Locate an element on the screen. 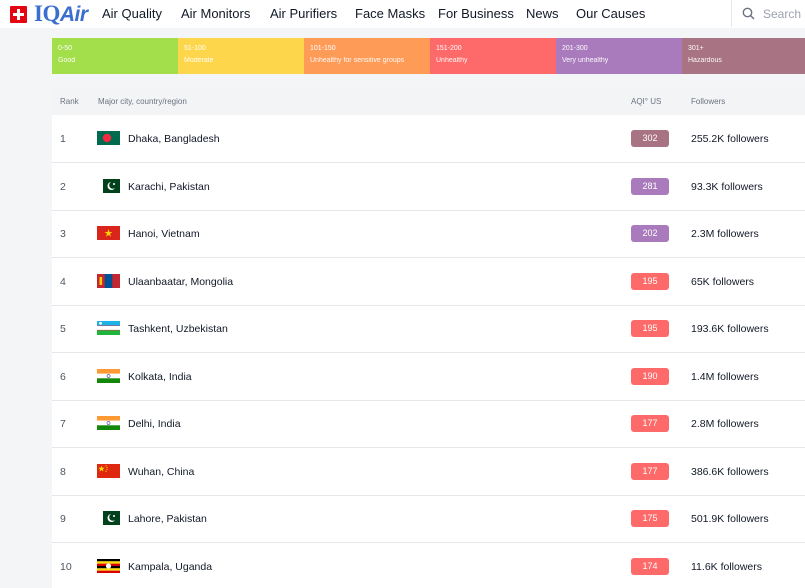 The height and width of the screenshot is (588, 805). city-link: Ulaanbaatar, Mongolia is located at coordinates (180, 282).